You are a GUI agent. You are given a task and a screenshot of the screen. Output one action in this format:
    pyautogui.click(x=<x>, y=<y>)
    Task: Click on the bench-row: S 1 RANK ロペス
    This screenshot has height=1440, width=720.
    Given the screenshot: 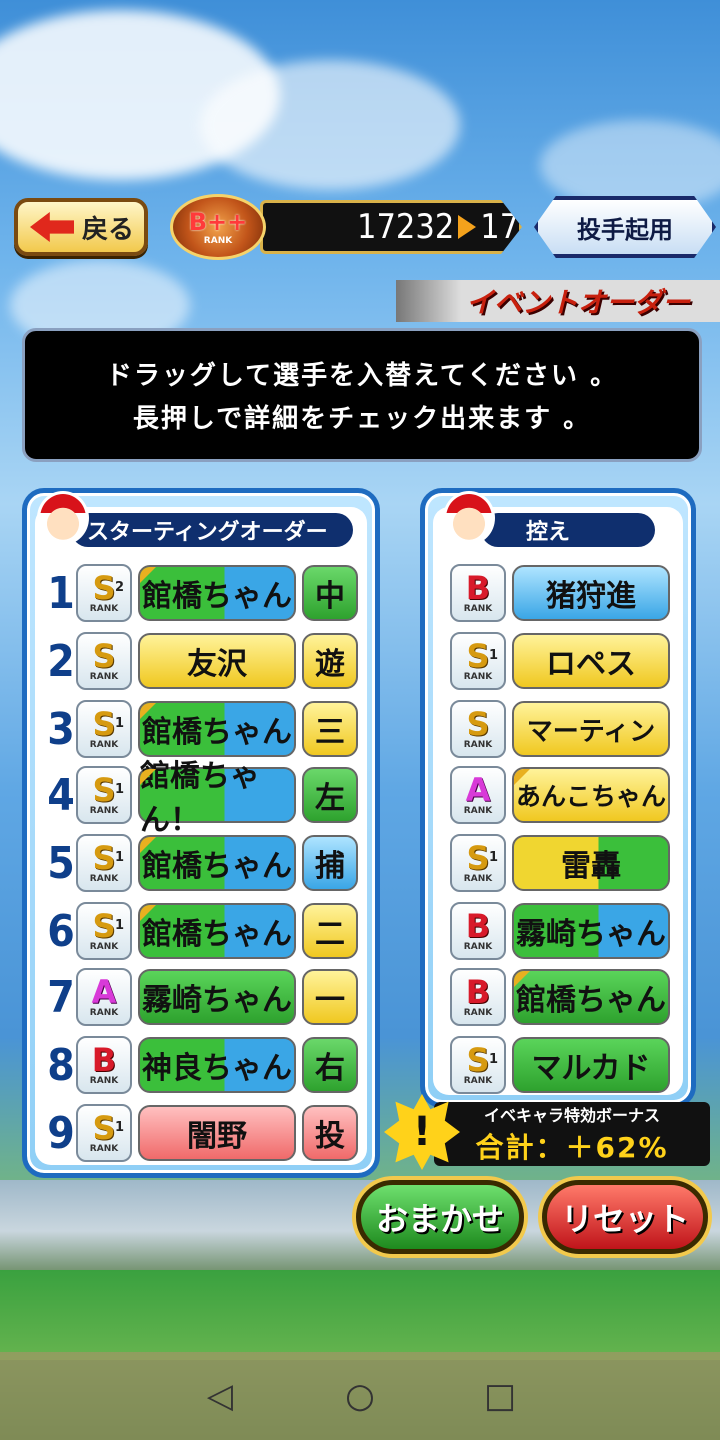 What is the action you would take?
    pyautogui.click(x=560, y=661)
    